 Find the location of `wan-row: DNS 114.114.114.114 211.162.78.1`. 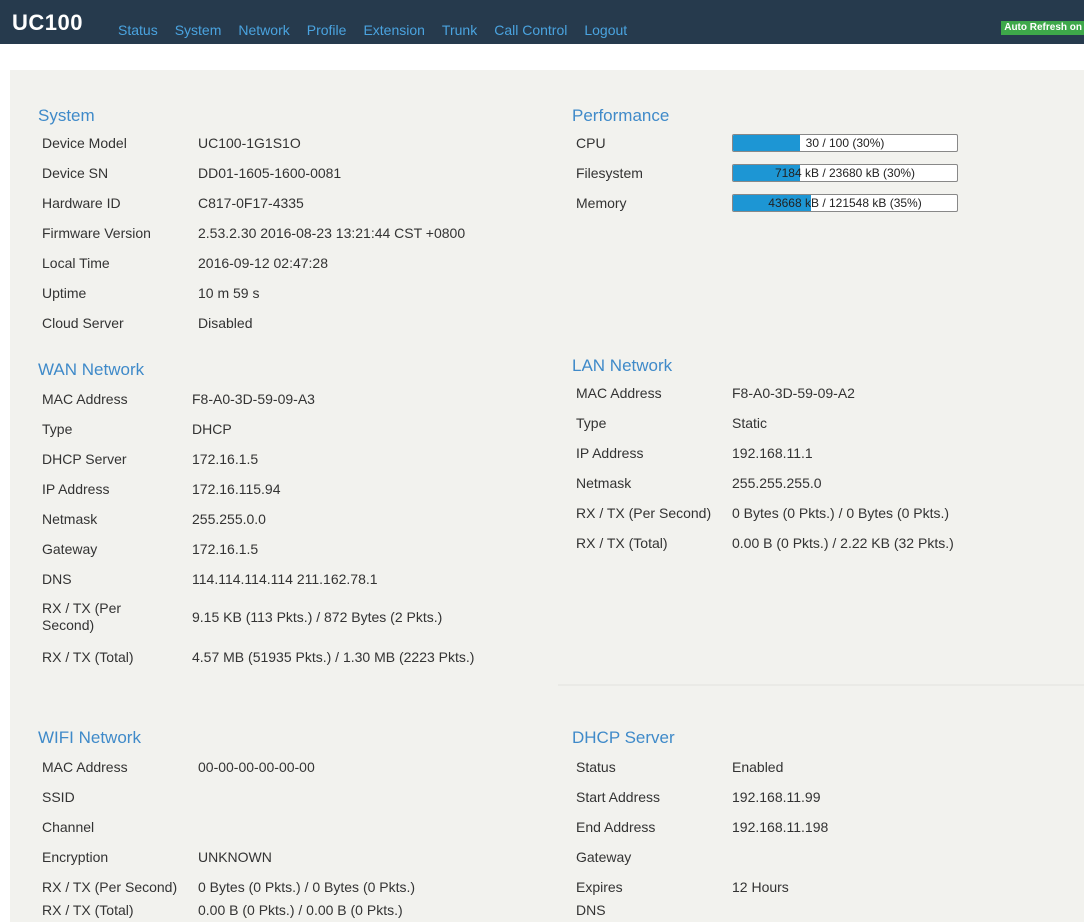

wan-row: DNS 114.114.114.114 211.162.78.1 is located at coordinates (297, 579).